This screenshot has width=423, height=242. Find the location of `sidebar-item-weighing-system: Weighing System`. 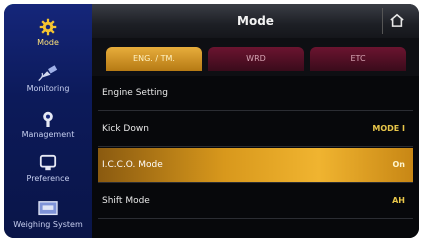

sidebar-item-weighing-system: Weighing System is located at coordinates (48, 214).